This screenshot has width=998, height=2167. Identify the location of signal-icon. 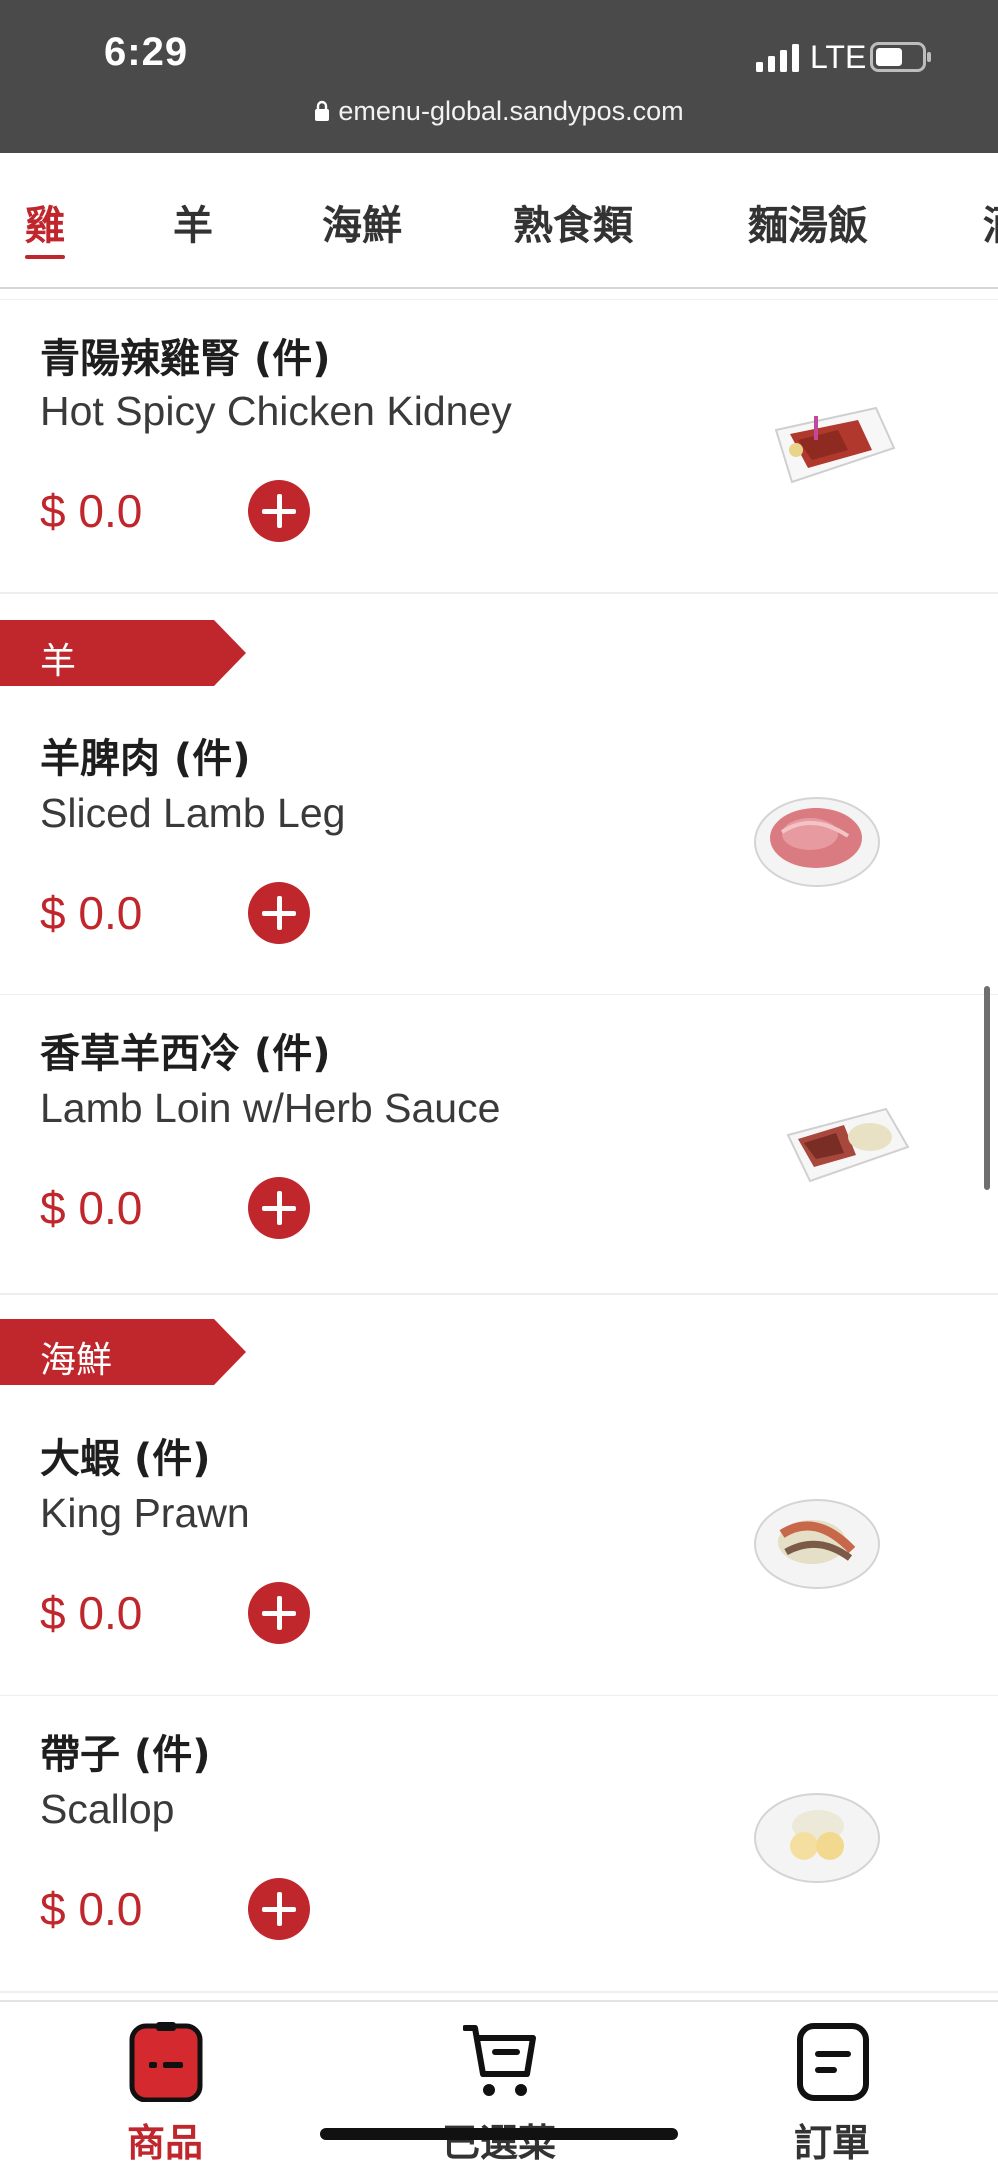
(777, 58).